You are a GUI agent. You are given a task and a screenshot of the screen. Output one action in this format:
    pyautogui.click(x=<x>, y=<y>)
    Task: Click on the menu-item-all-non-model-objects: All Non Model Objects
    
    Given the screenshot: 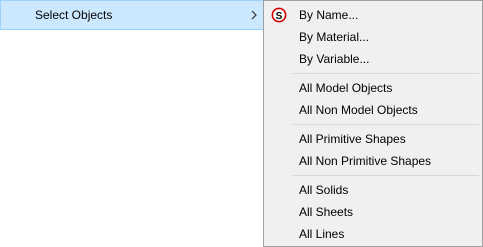 What is the action you would take?
    pyautogui.click(x=373, y=110)
    